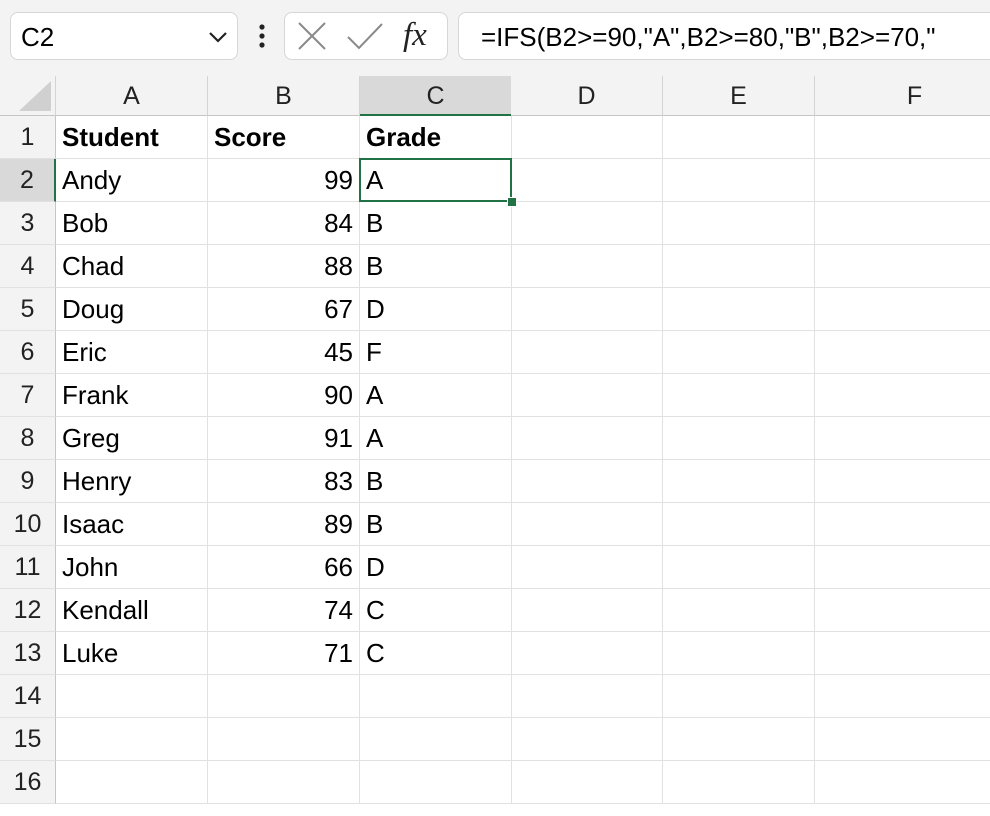 This screenshot has width=990, height=816. Describe the element at coordinates (312, 36) in the screenshot. I see `close-icon` at that location.